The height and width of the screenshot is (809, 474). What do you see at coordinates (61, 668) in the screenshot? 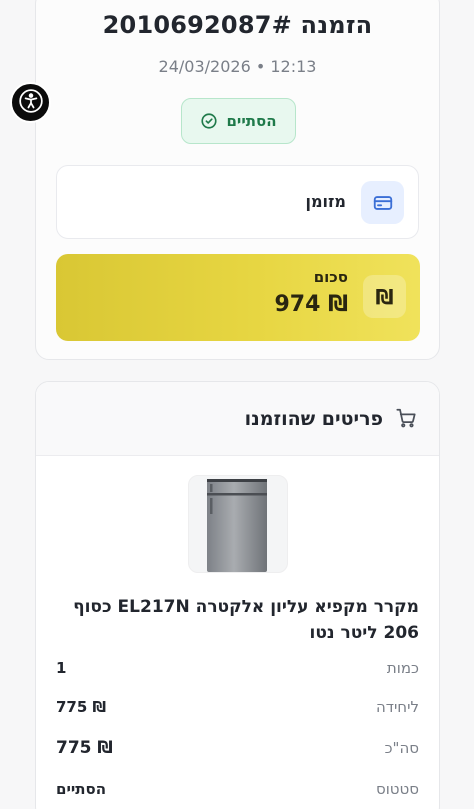
I see `detail-value: 1` at bounding box center [61, 668].